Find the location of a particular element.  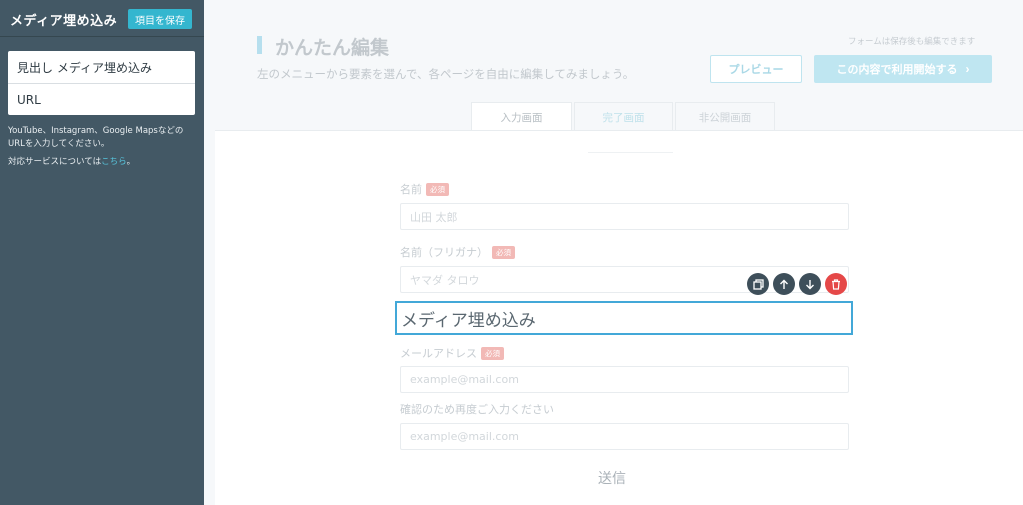

tab-complete: 完了画面 is located at coordinates (623, 116).